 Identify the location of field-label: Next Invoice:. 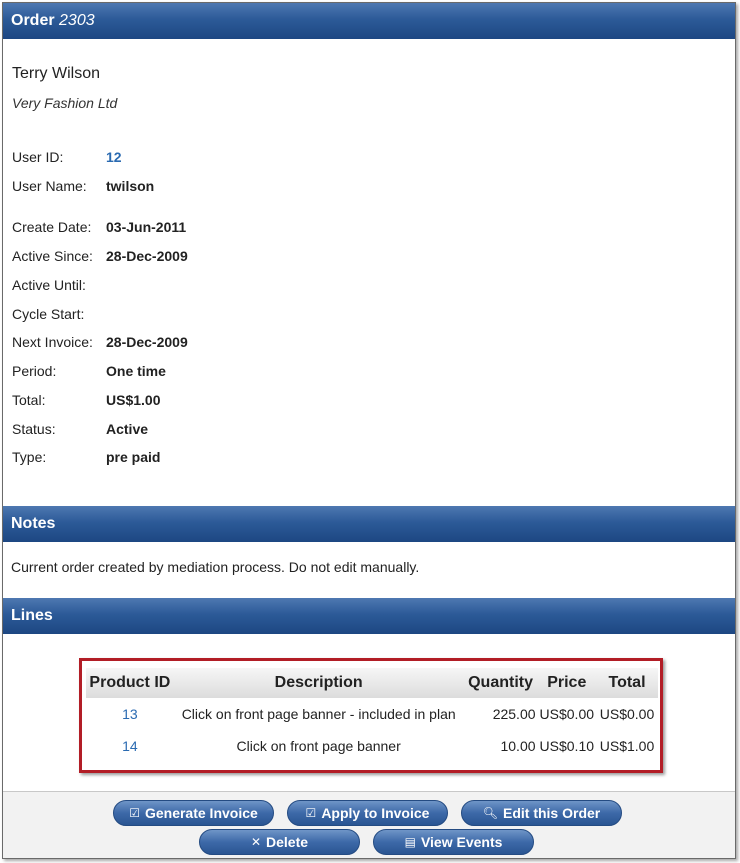
(52, 342).